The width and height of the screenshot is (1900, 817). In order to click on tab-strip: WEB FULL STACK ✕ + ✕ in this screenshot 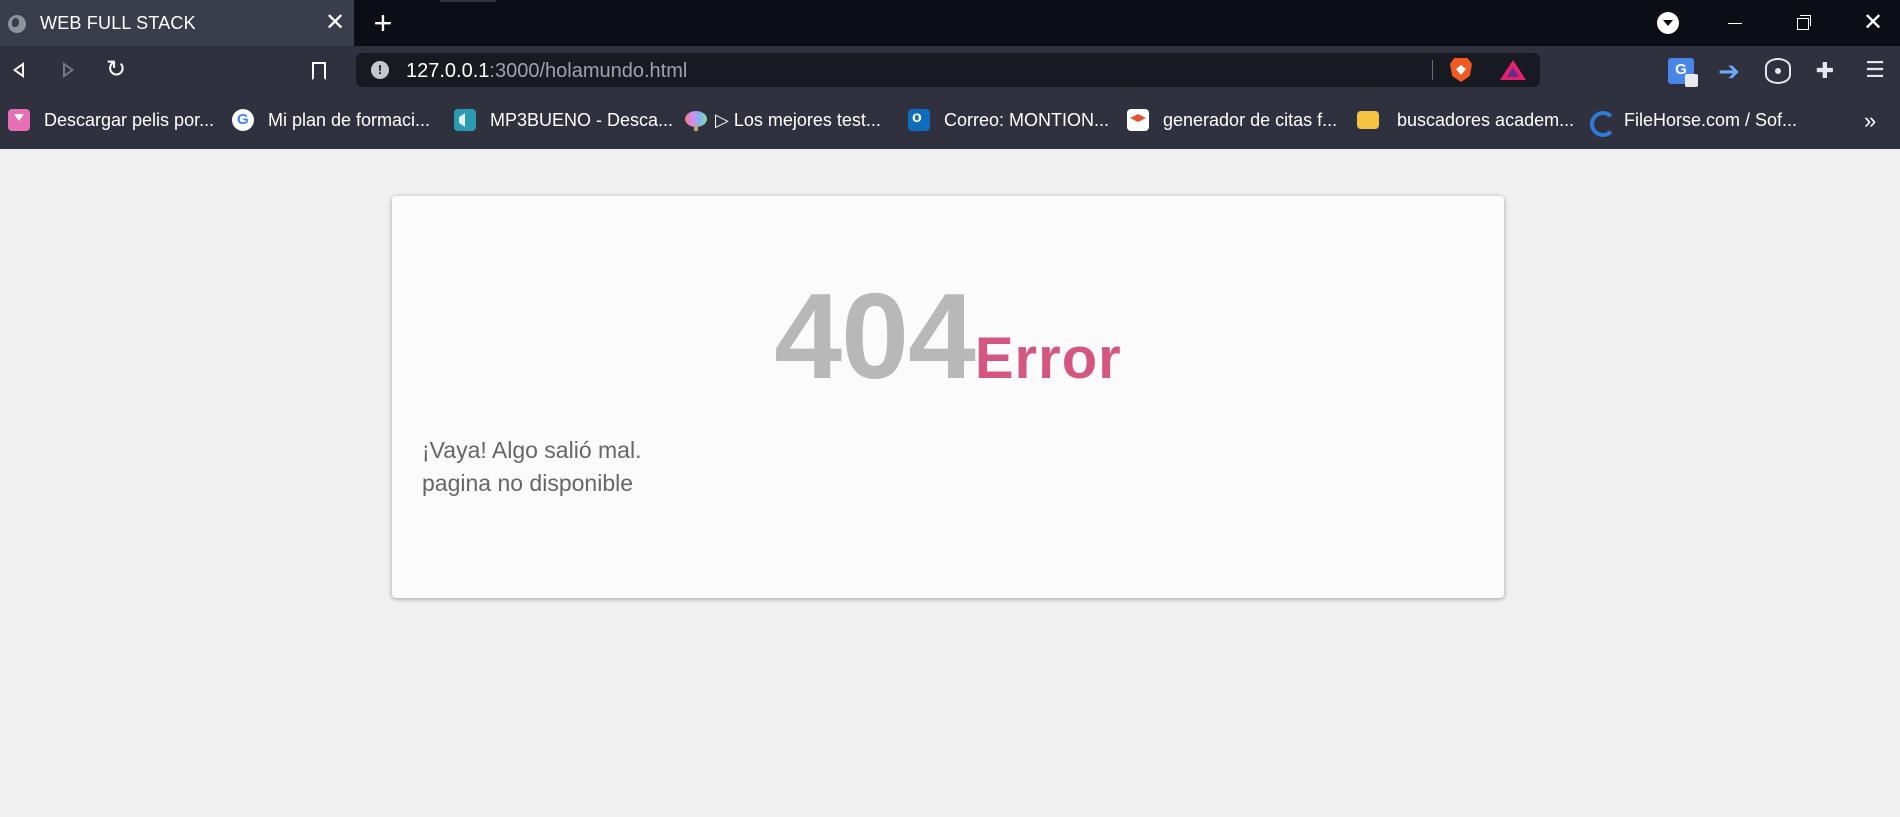, I will do `click(950, 23)`.